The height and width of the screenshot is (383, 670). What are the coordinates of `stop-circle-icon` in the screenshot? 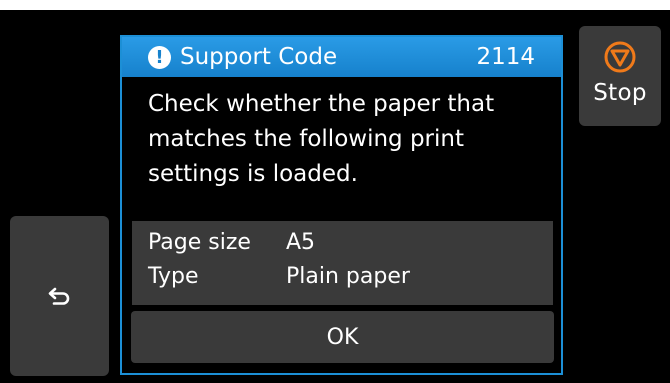 It's located at (620, 57).